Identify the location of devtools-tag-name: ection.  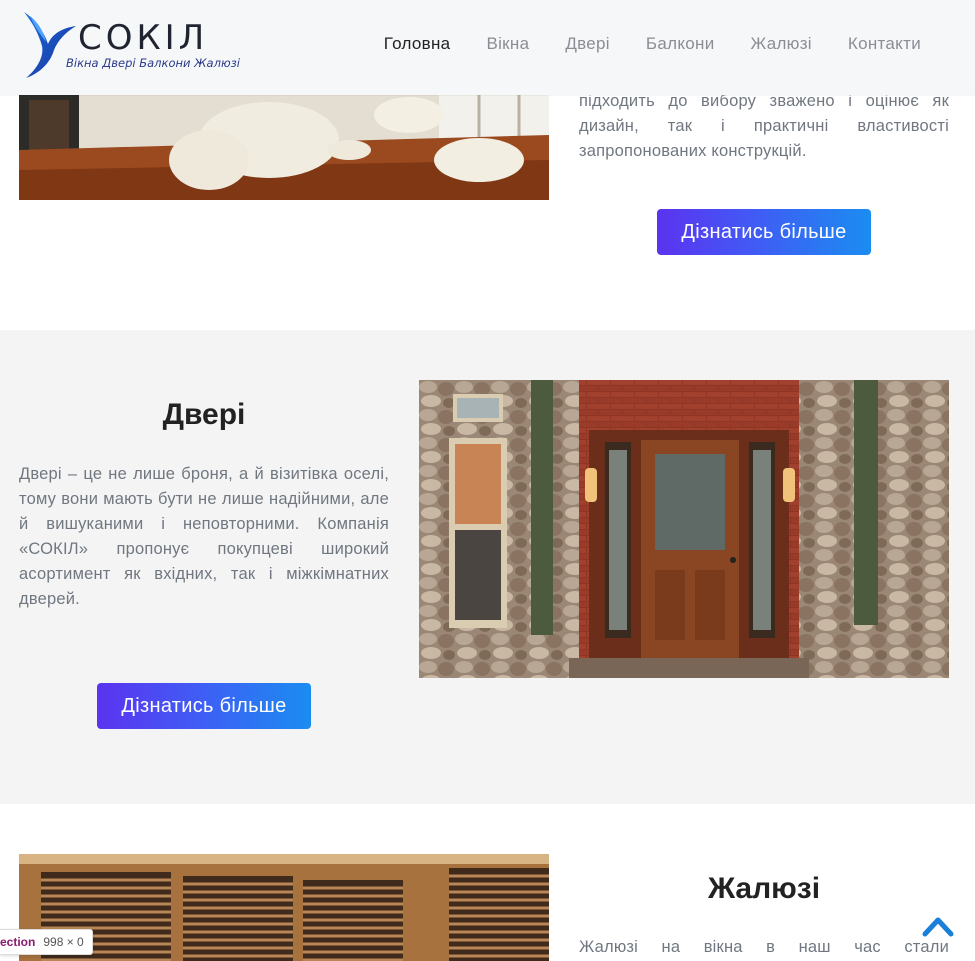
(18, 942).